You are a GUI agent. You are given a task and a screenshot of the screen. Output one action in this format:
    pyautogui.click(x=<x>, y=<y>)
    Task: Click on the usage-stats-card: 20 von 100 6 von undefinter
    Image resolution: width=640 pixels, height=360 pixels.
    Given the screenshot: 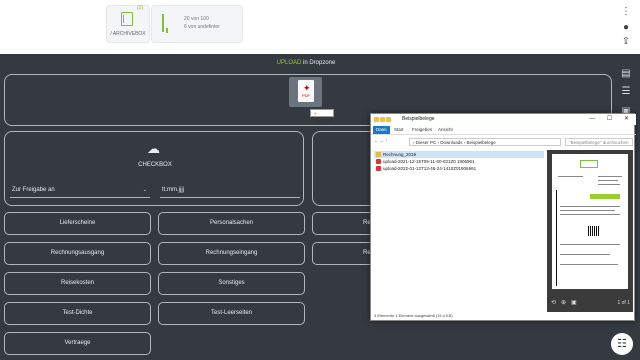 What is the action you would take?
    pyautogui.click(x=197, y=24)
    